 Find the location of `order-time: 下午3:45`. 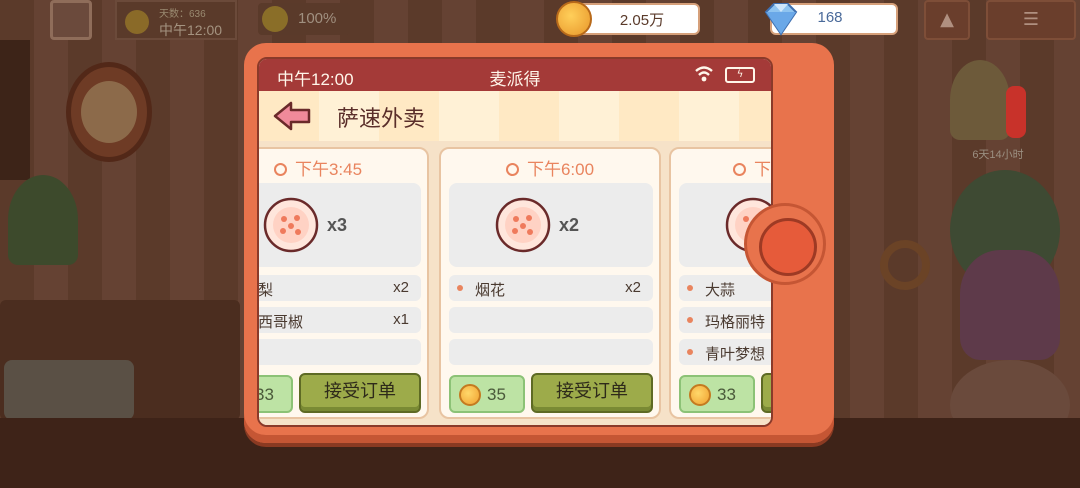

order-time: 下午3:45 is located at coordinates (343, 167).